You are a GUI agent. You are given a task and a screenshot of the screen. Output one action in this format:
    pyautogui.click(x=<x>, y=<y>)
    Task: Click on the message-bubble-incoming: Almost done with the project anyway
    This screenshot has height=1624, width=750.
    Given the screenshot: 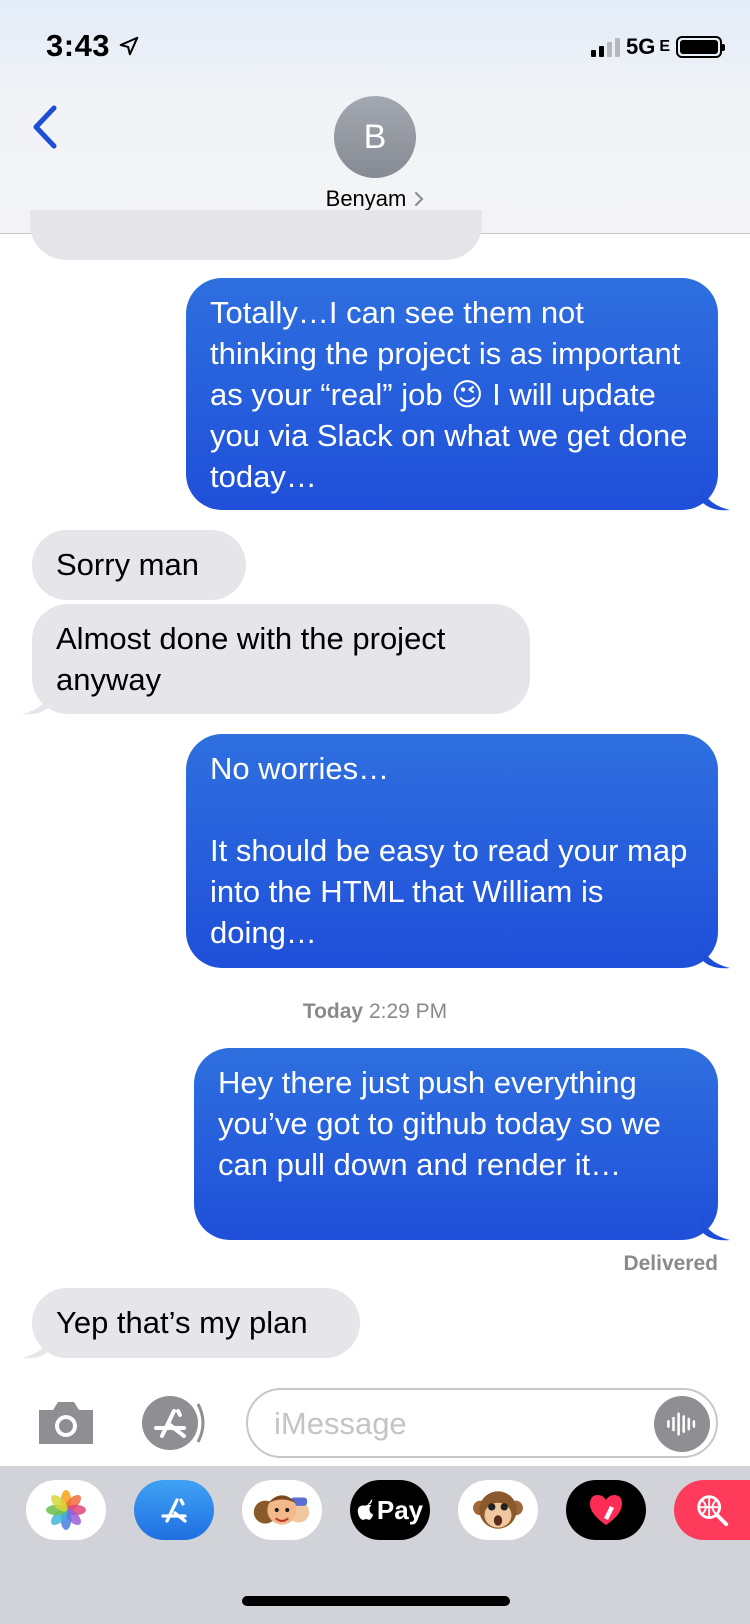 What is the action you would take?
    pyautogui.click(x=281, y=659)
    